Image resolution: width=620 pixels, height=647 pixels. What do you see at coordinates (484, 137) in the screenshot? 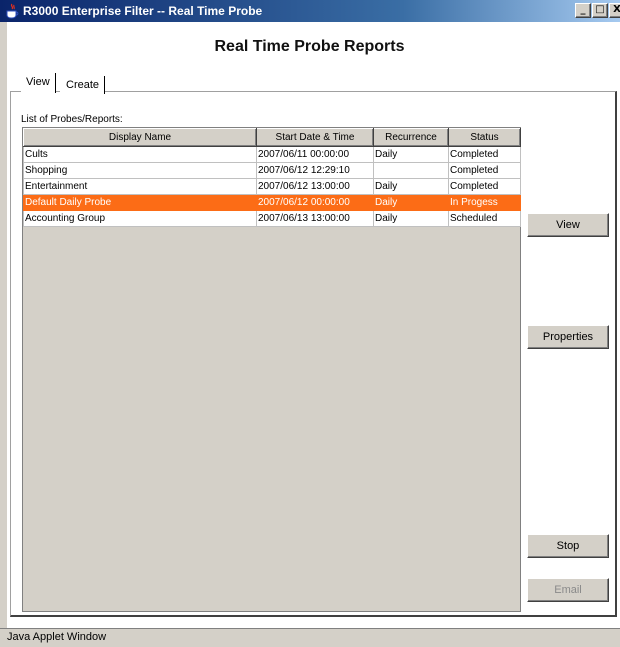
I see `column-header-status: Status` at bounding box center [484, 137].